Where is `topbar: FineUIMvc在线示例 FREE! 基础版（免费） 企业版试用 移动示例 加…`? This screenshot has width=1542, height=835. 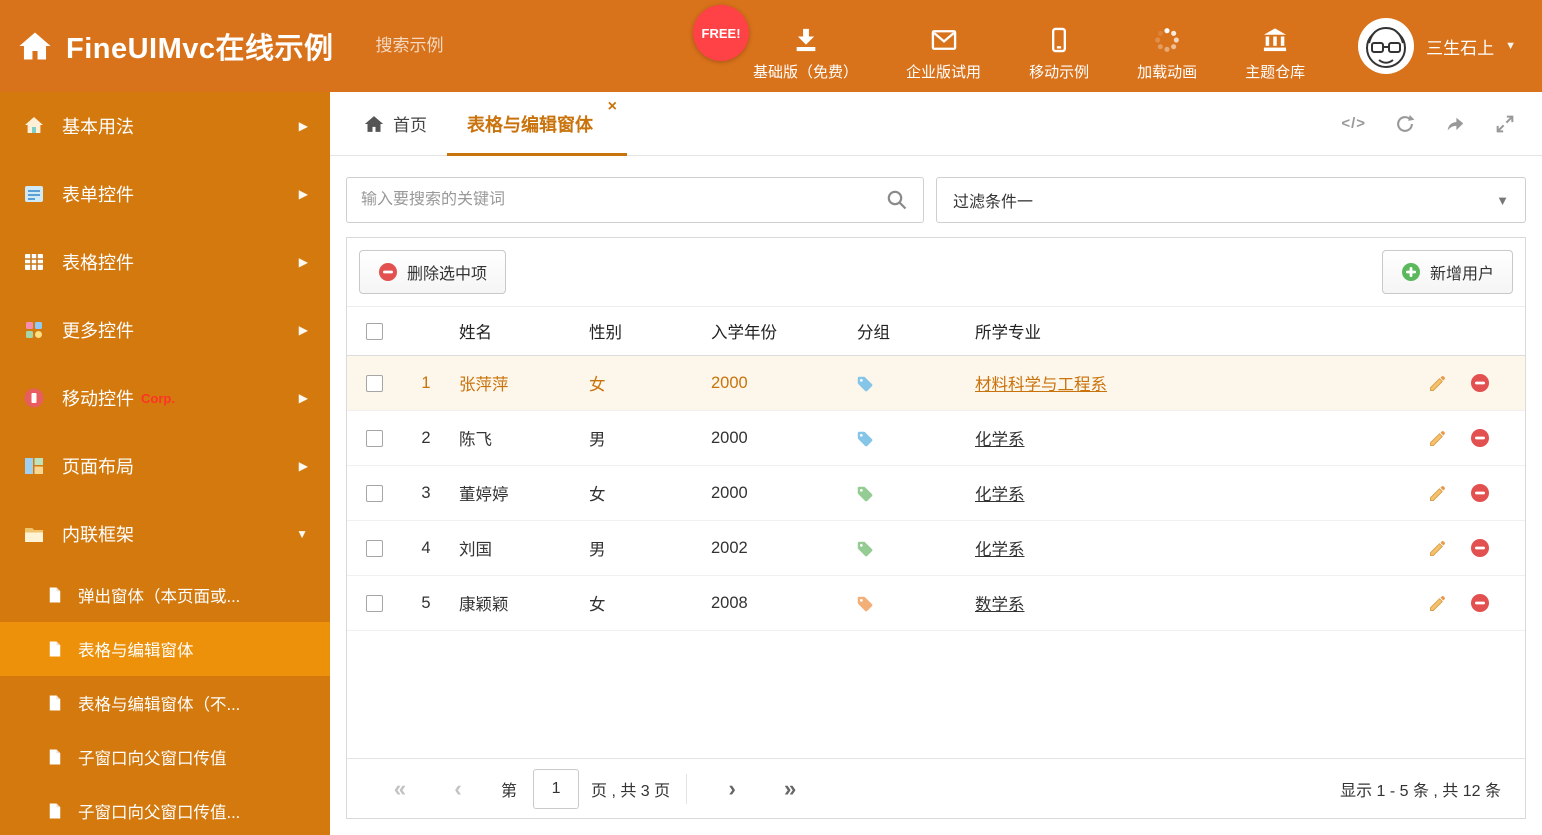
topbar: FineUIMvc在线示例 FREE! 基础版（免费） 企业版试用 移动示例 加… is located at coordinates (771, 46).